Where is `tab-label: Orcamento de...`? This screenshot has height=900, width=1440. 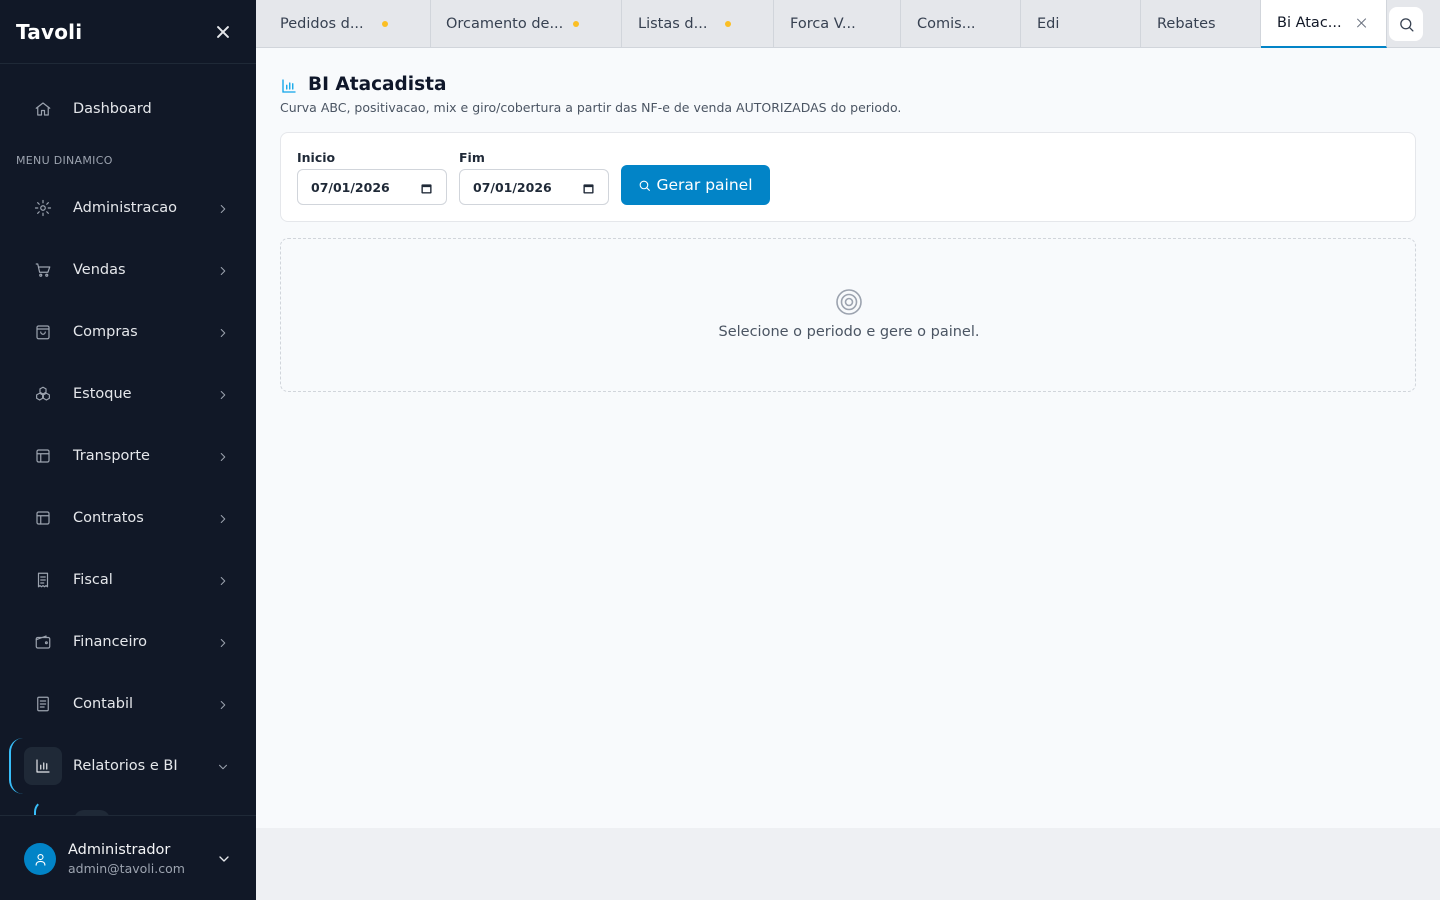 tab-label: Orcamento de... is located at coordinates (505, 24).